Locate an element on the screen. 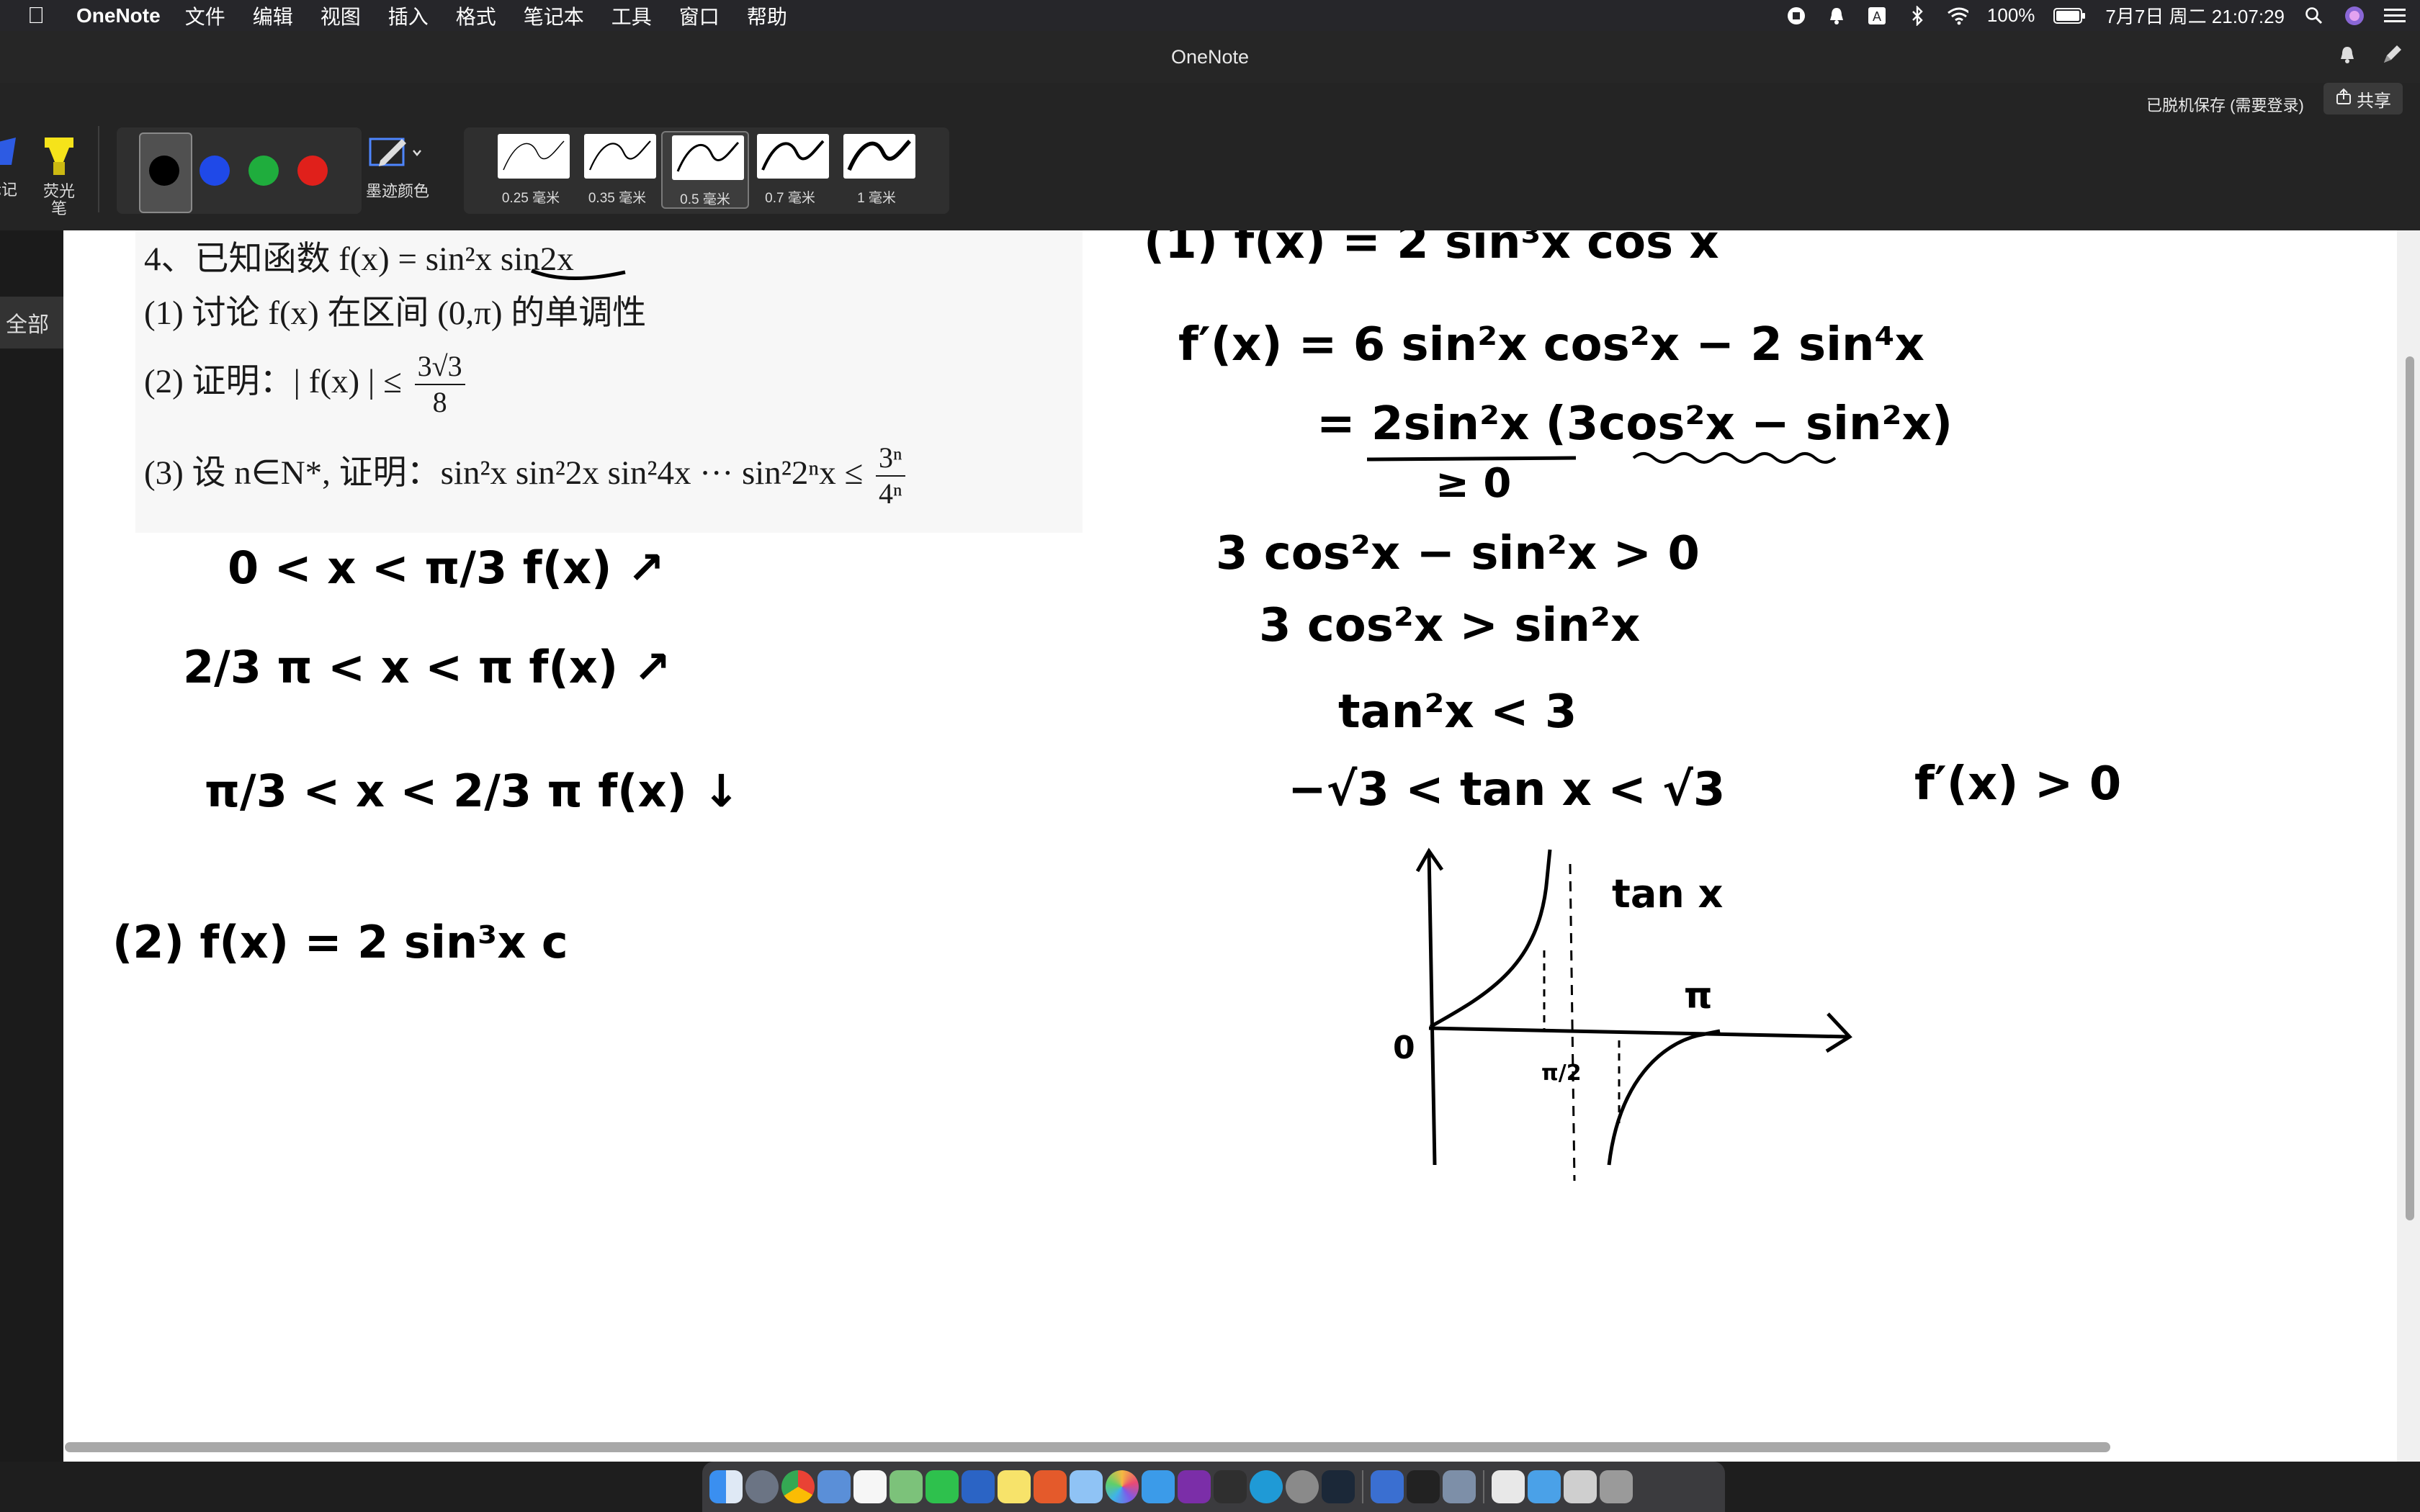  infuse-icon is located at coordinates (1050, 1486).